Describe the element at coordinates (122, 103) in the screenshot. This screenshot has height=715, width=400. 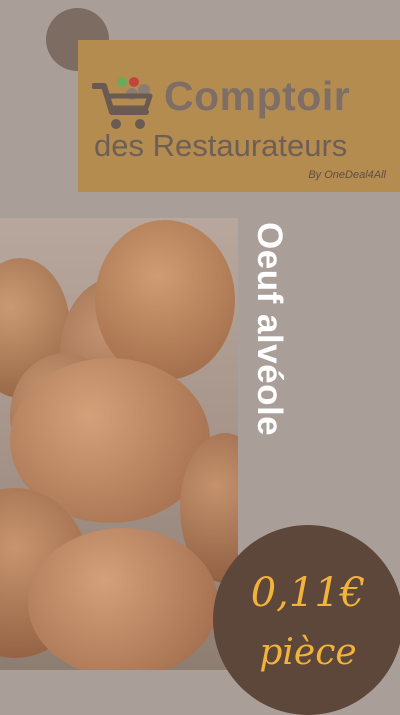
I see `shopping-cart-icon` at that location.